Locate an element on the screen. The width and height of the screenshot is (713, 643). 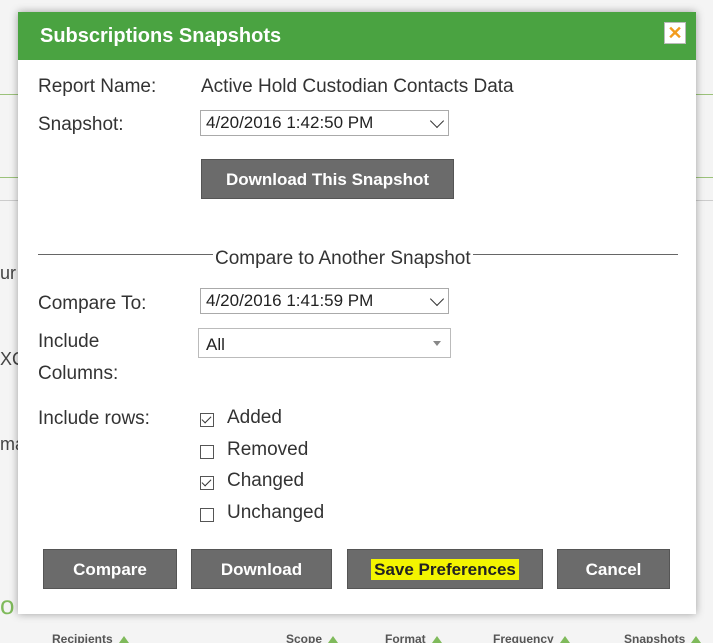
snapshot-select: 4/20/2016 1:42:50 PM is located at coordinates (324, 123).